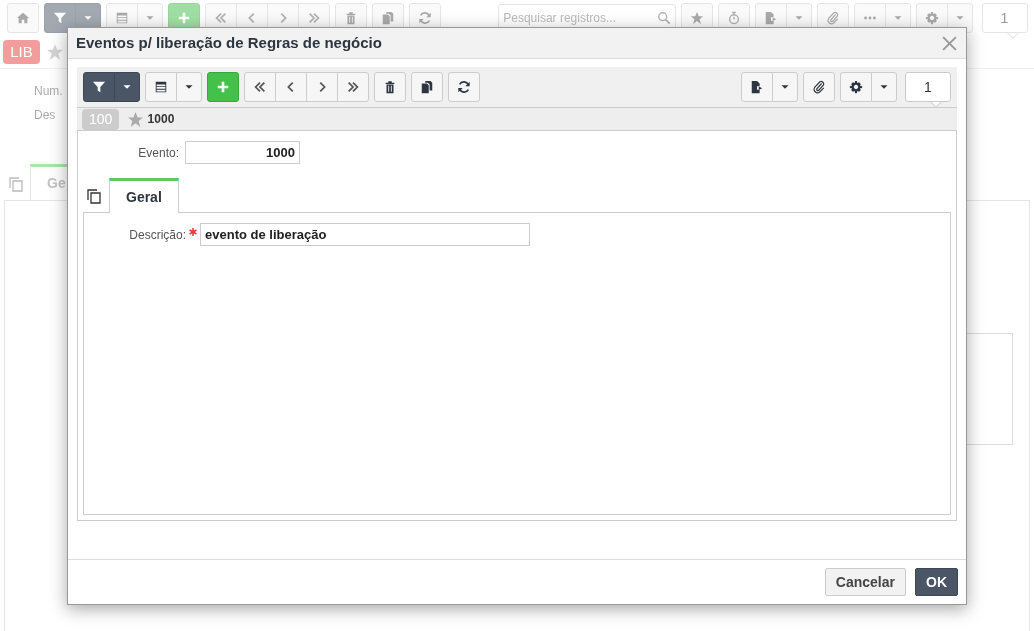 The width and height of the screenshot is (1034, 631). What do you see at coordinates (365, 234) in the screenshot?
I see `description-field: evento de liberação` at bounding box center [365, 234].